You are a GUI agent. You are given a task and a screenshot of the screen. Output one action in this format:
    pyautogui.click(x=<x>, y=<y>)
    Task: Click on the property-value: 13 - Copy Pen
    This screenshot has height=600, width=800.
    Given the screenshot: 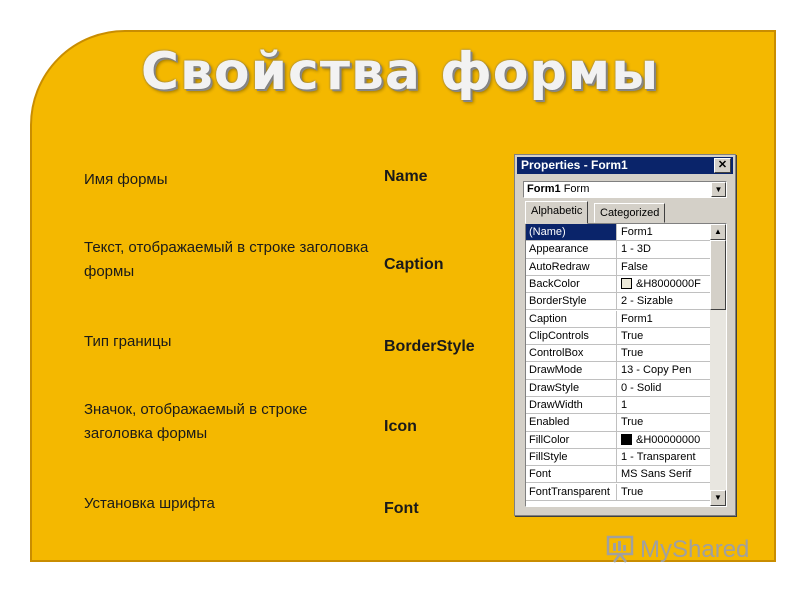 What is the action you would take?
    pyautogui.click(x=664, y=370)
    